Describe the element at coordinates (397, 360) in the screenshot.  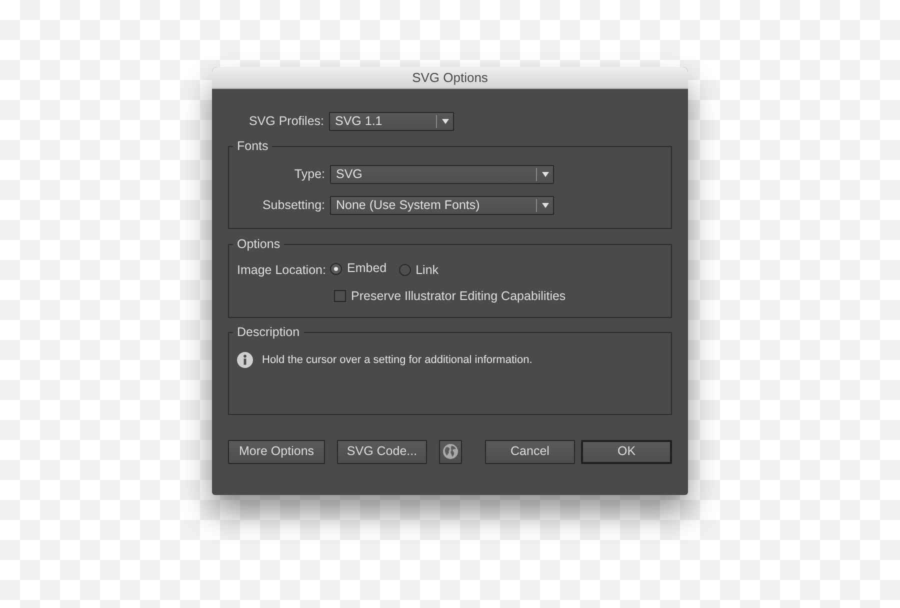
I see `description-text: Hold the cursor over a setting for additional information.` at that location.